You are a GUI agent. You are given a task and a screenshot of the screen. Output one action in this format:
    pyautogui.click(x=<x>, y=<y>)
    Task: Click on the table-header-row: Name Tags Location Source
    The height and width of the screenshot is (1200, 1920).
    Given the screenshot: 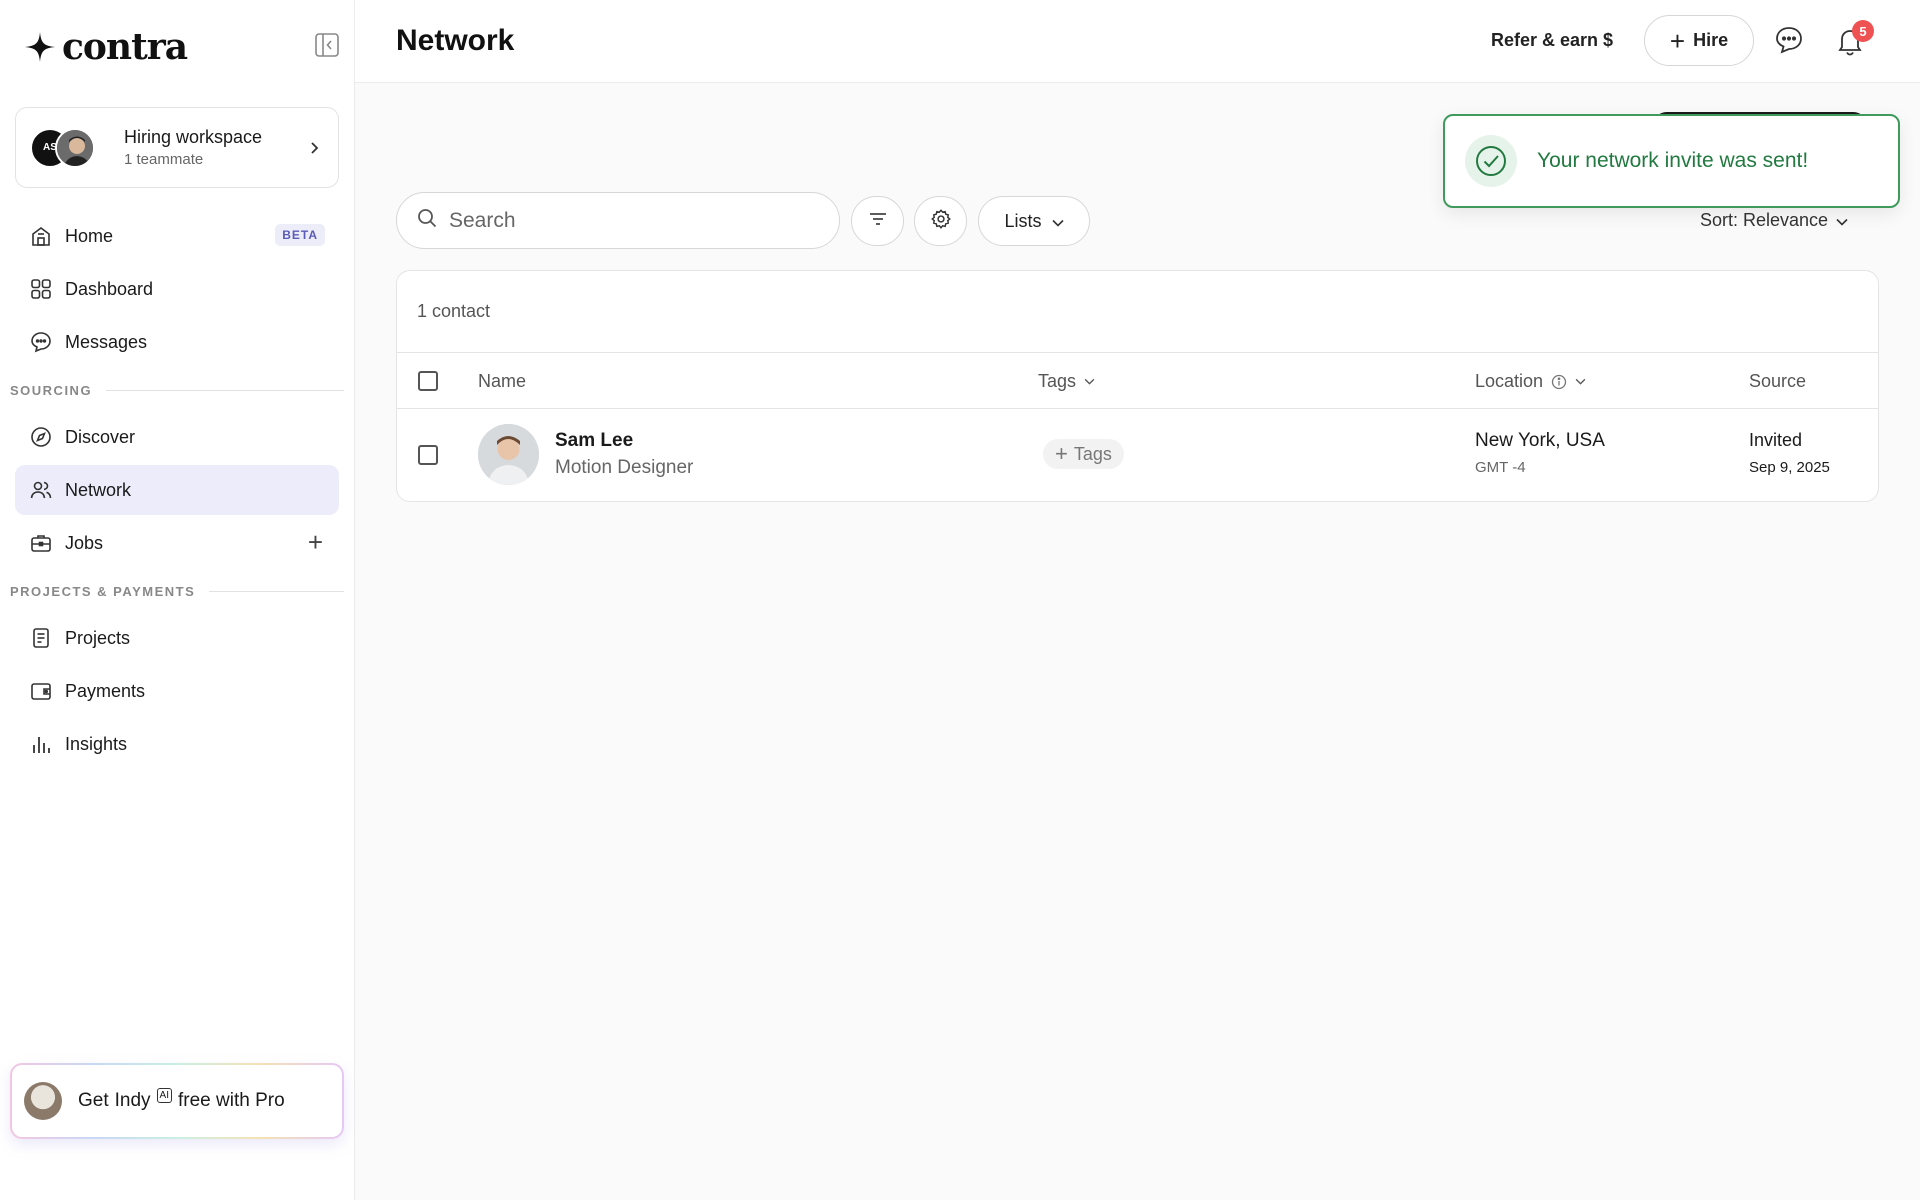 What is the action you would take?
    pyautogui.click(x=1137, y=380)
    